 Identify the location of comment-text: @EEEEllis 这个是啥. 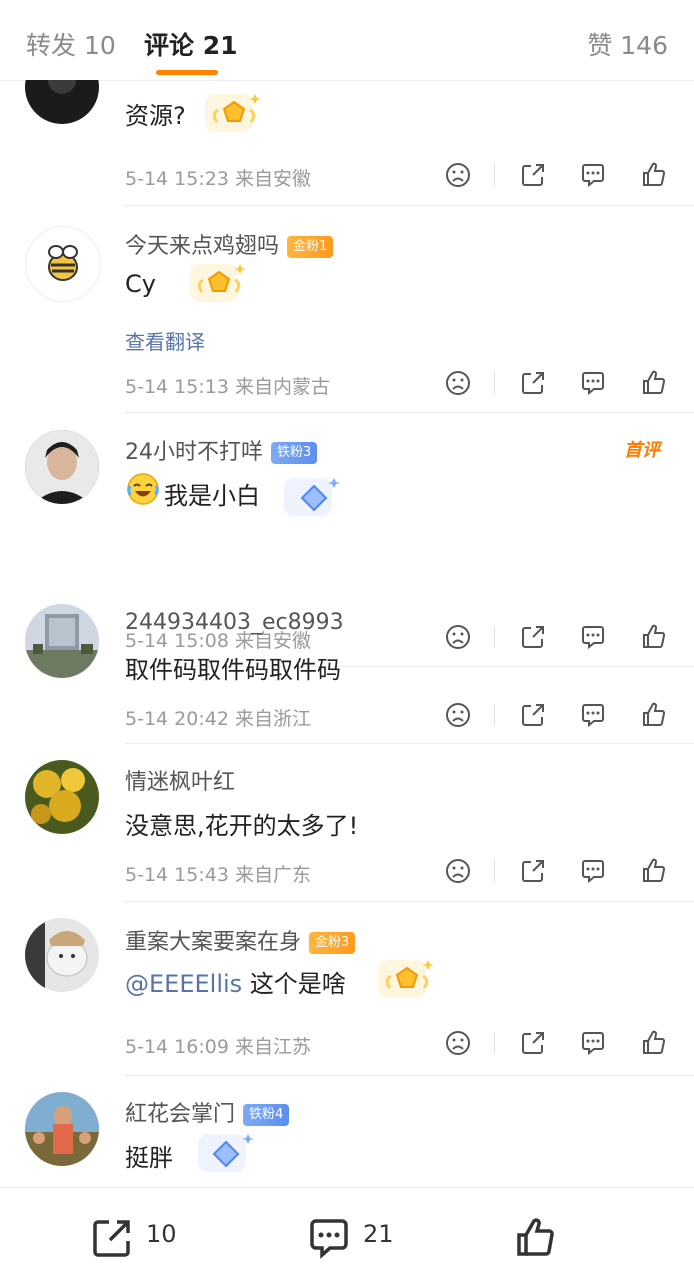
(235, 984).